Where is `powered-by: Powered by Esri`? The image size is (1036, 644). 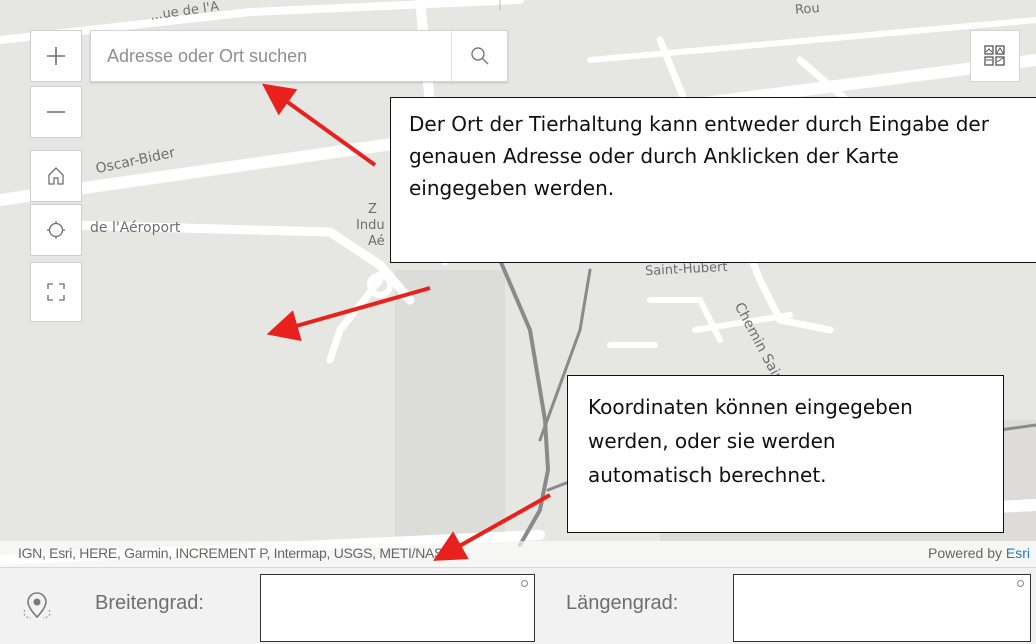 powered-by: Powered by Esri is located at coordinates (979, 553).